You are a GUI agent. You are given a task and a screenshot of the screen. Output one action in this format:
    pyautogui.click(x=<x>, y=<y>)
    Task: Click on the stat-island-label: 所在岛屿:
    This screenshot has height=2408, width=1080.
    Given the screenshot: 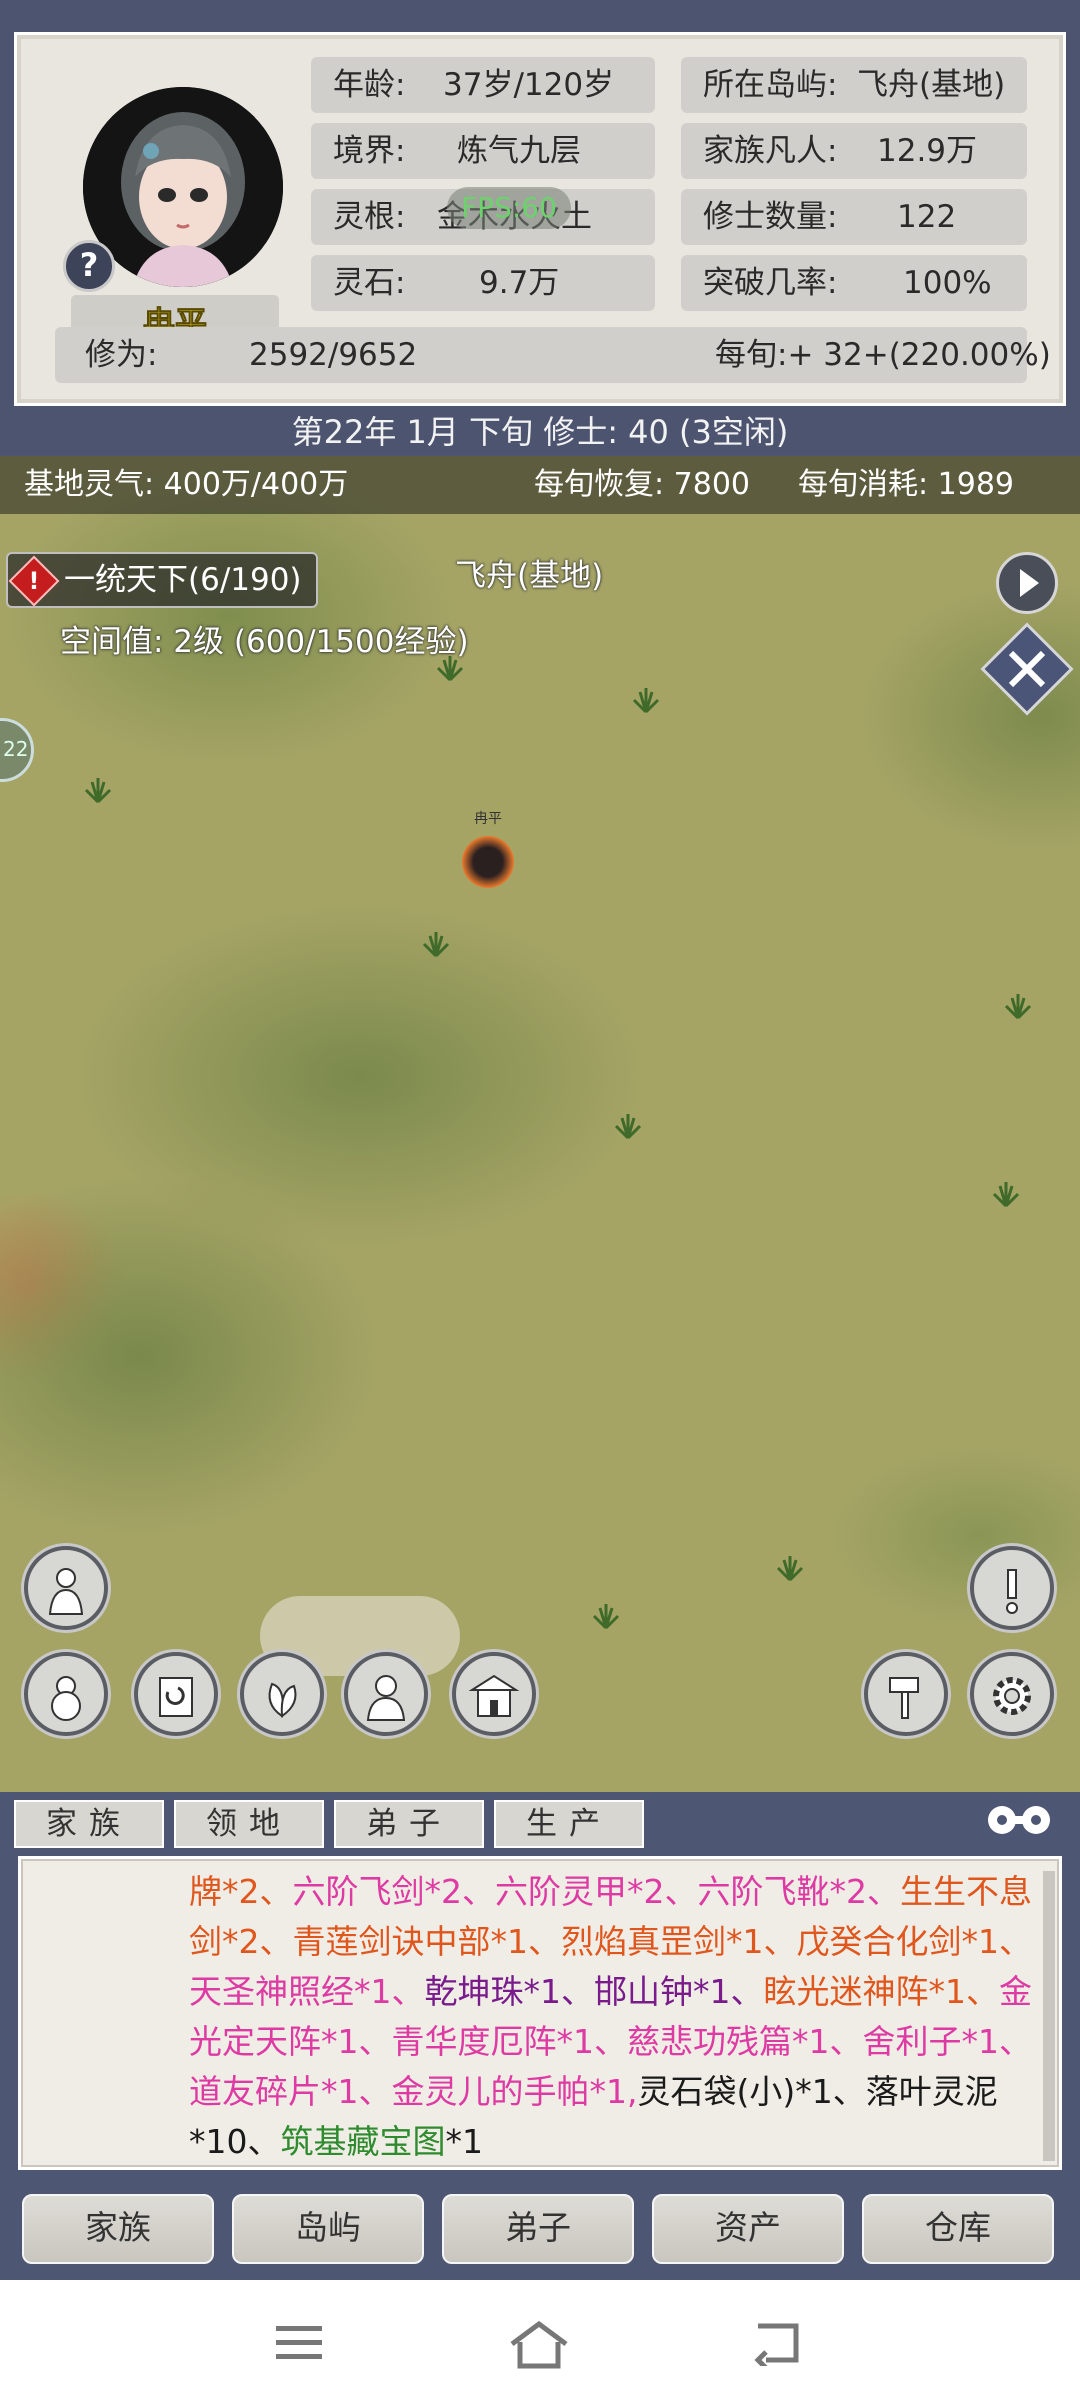 What is the action you would take?
    pyautogui.click(x=770, y=85)
    